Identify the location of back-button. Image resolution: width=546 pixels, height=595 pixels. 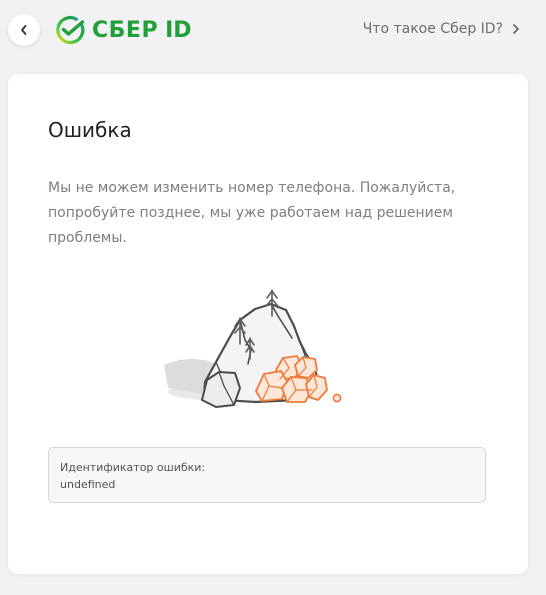
(24, 30).